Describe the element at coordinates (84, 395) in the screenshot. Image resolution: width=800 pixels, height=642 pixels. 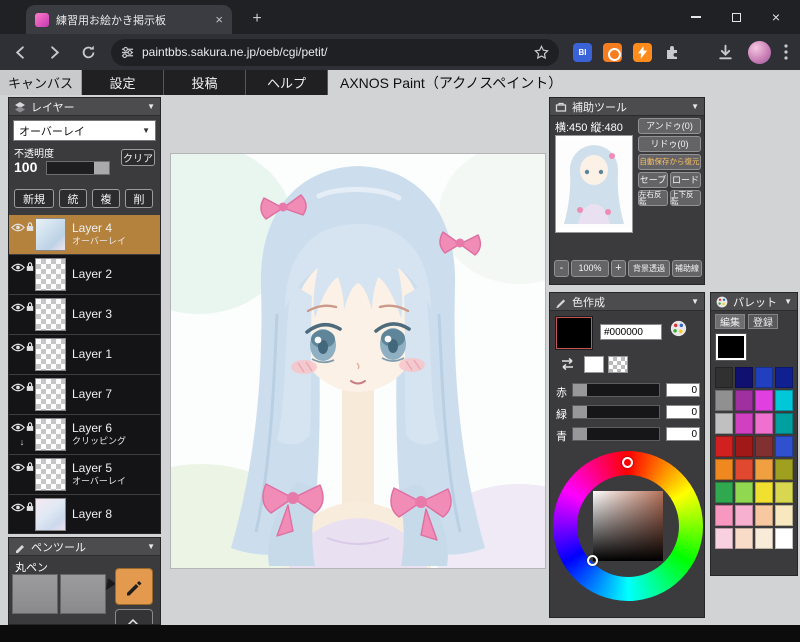
I see `layer-row: Layer 7` at that location.